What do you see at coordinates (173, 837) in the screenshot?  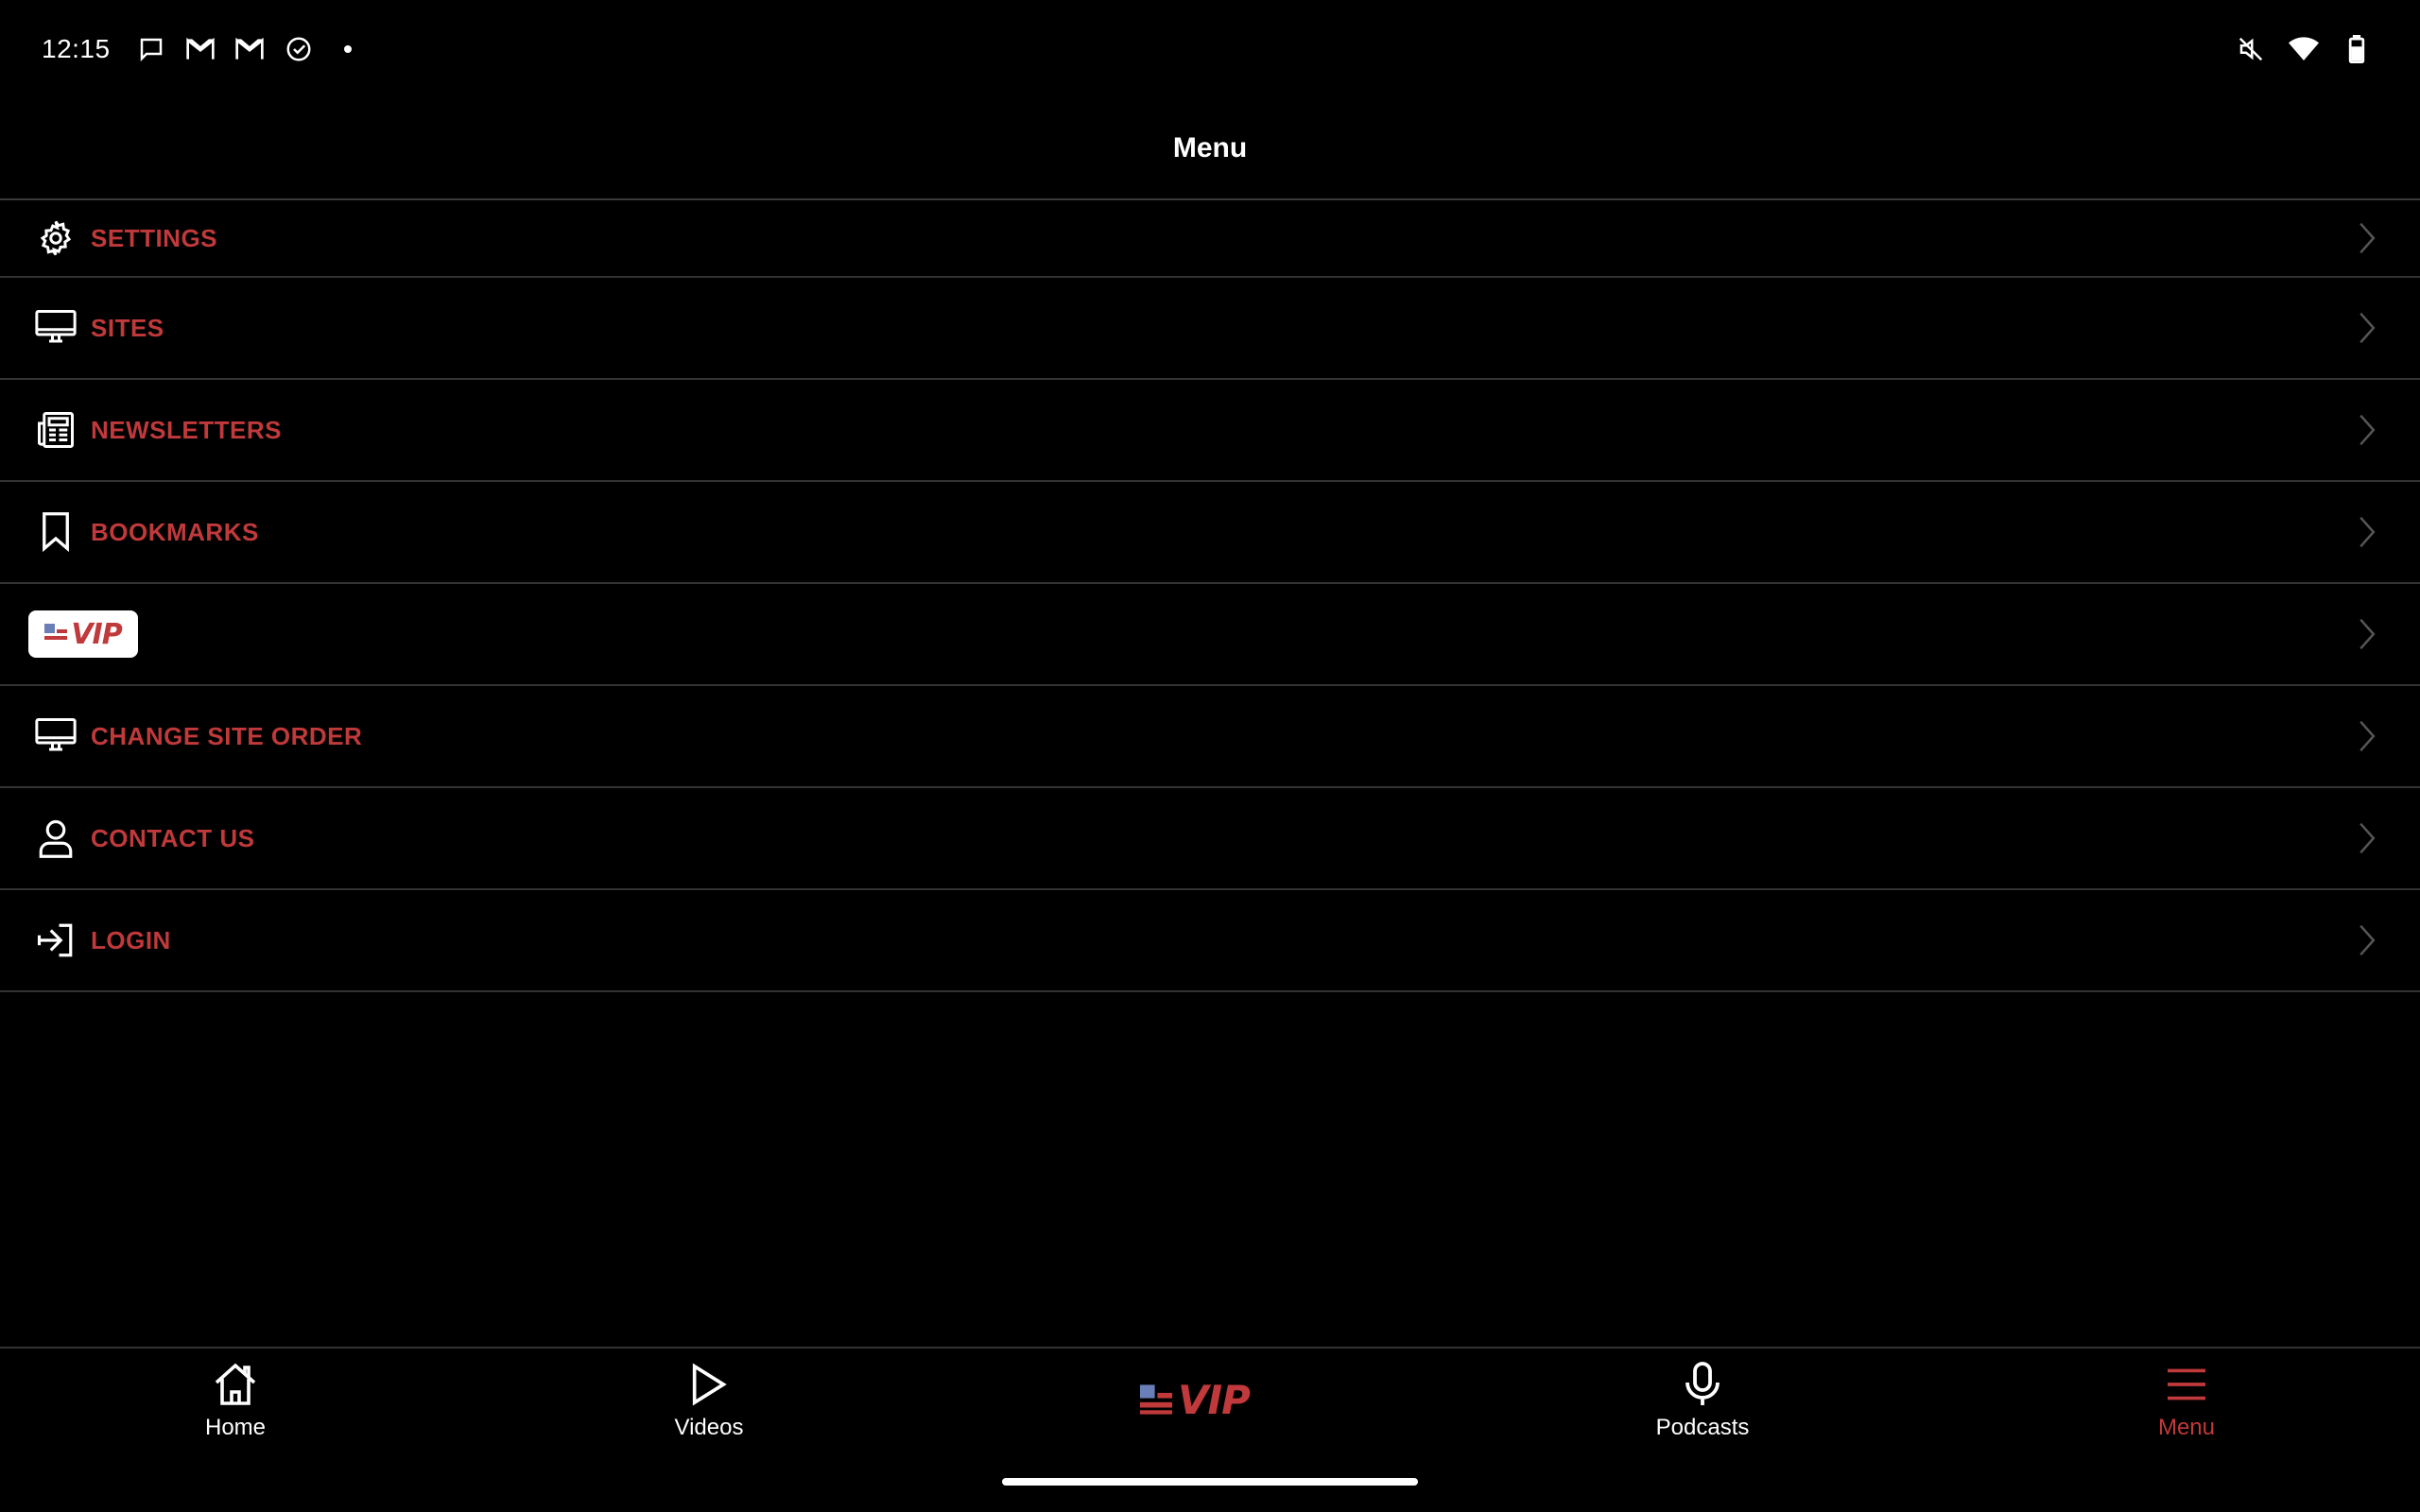 I see `menu-item-label: CONTACT US` at bounding box center [173, 837].